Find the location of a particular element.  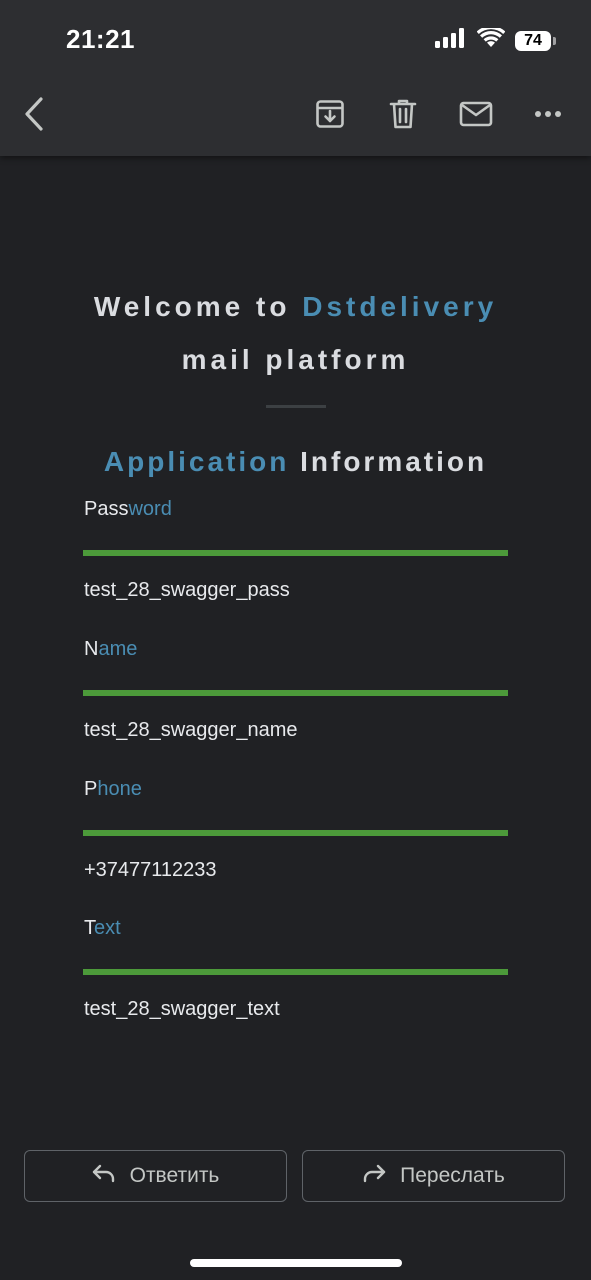

wifi-icon is located at coordinates (491, 39).